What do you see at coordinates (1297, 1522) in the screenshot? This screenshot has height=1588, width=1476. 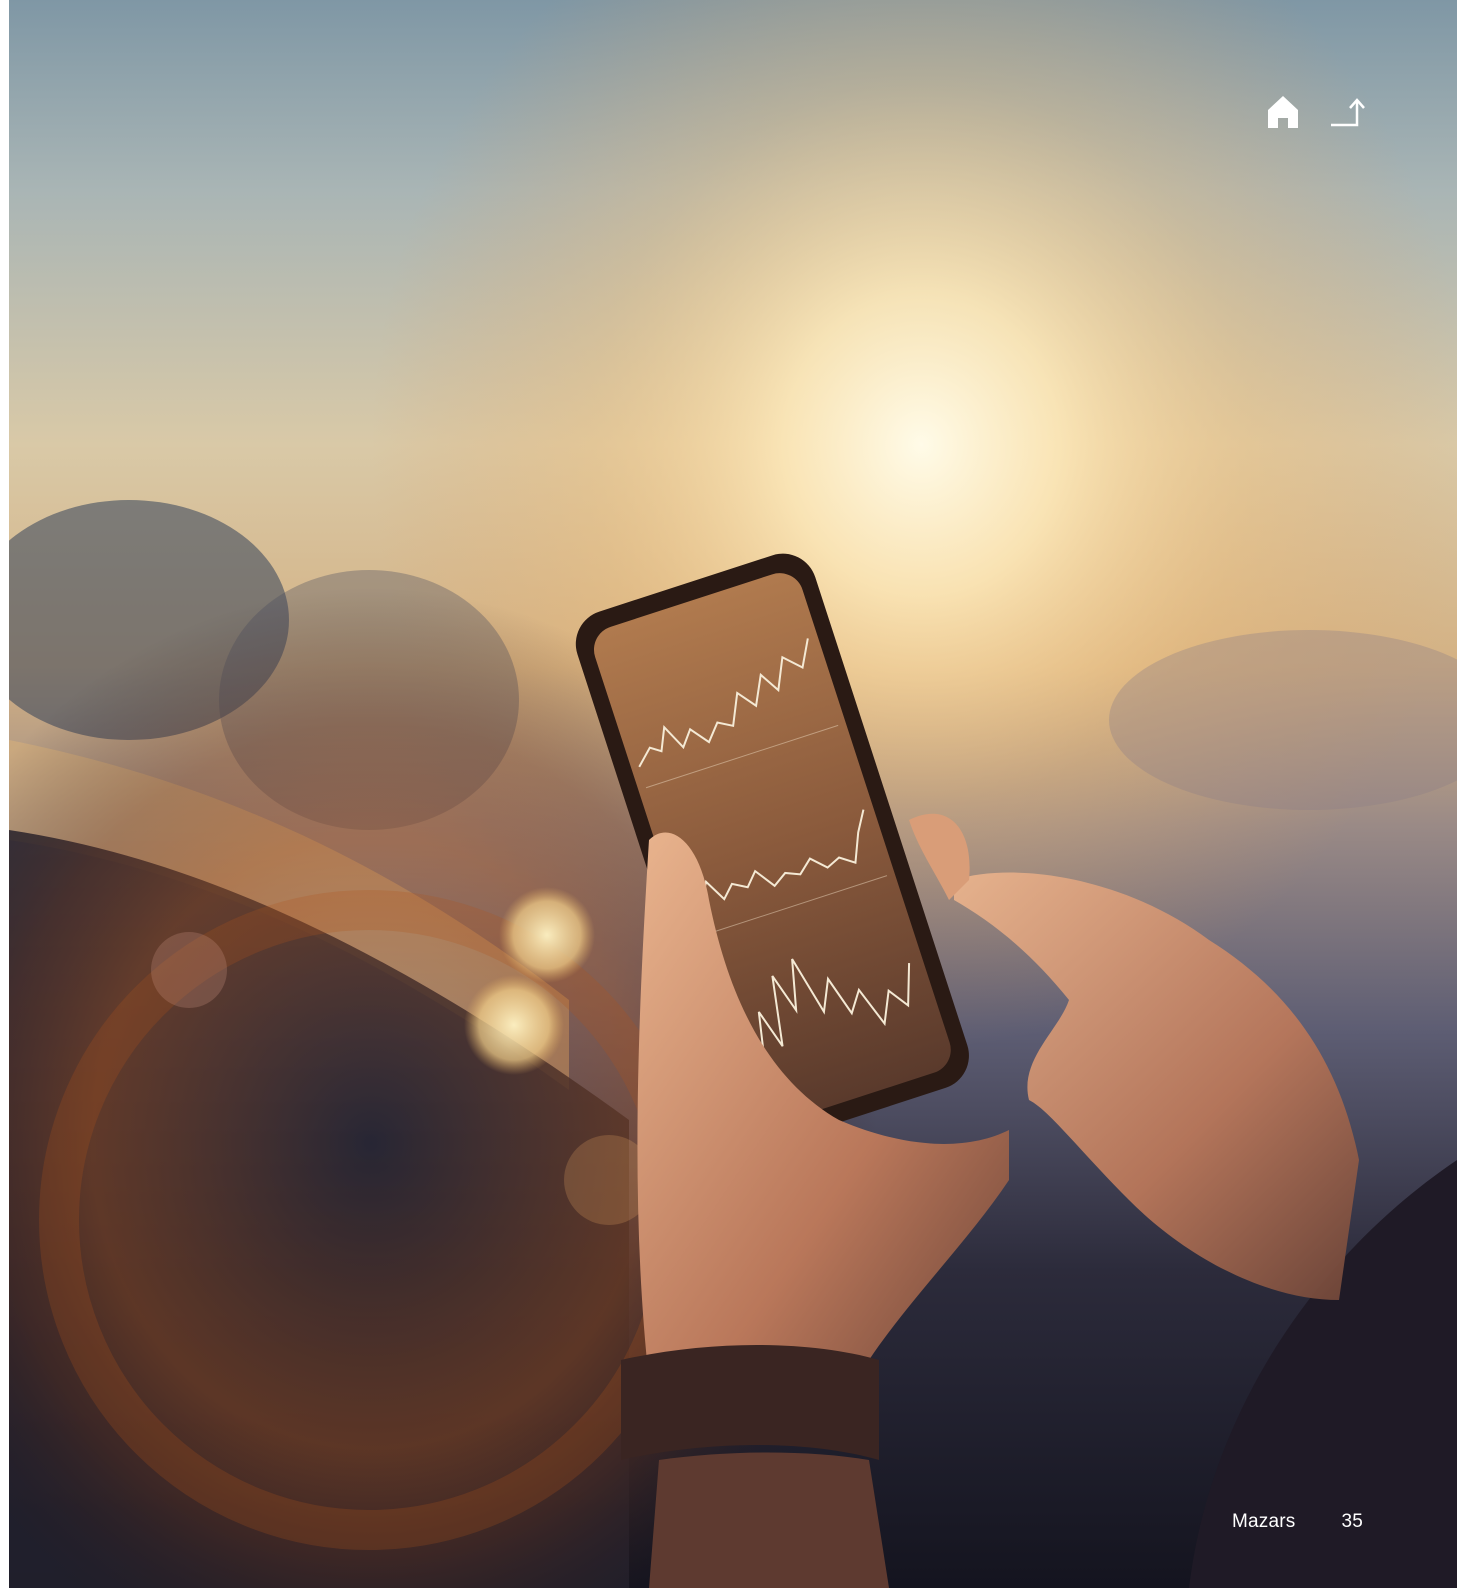 I see `page-footer: Mazars 35` at bounding box center [1297, 1522].